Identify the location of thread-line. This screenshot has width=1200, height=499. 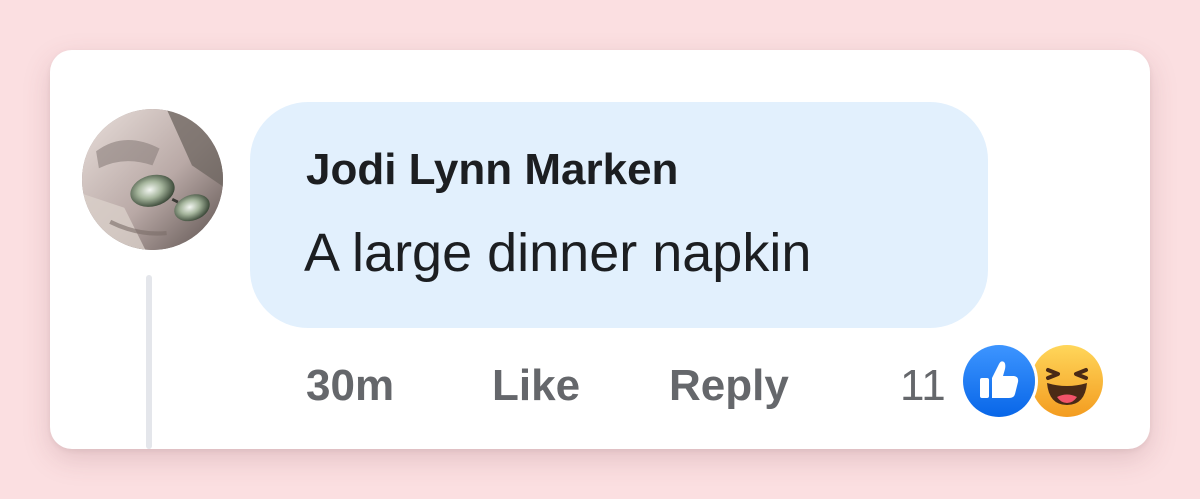
(149, 362).